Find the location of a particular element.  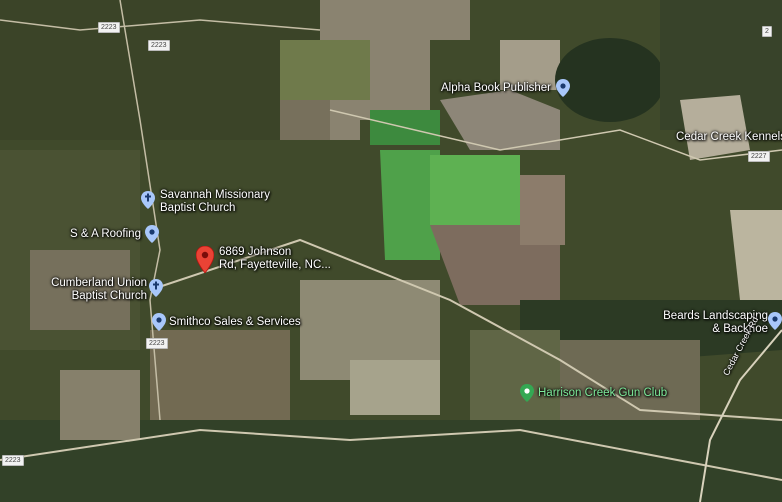

road-shield-2227: 2227 is located at coordinates (759, 156).